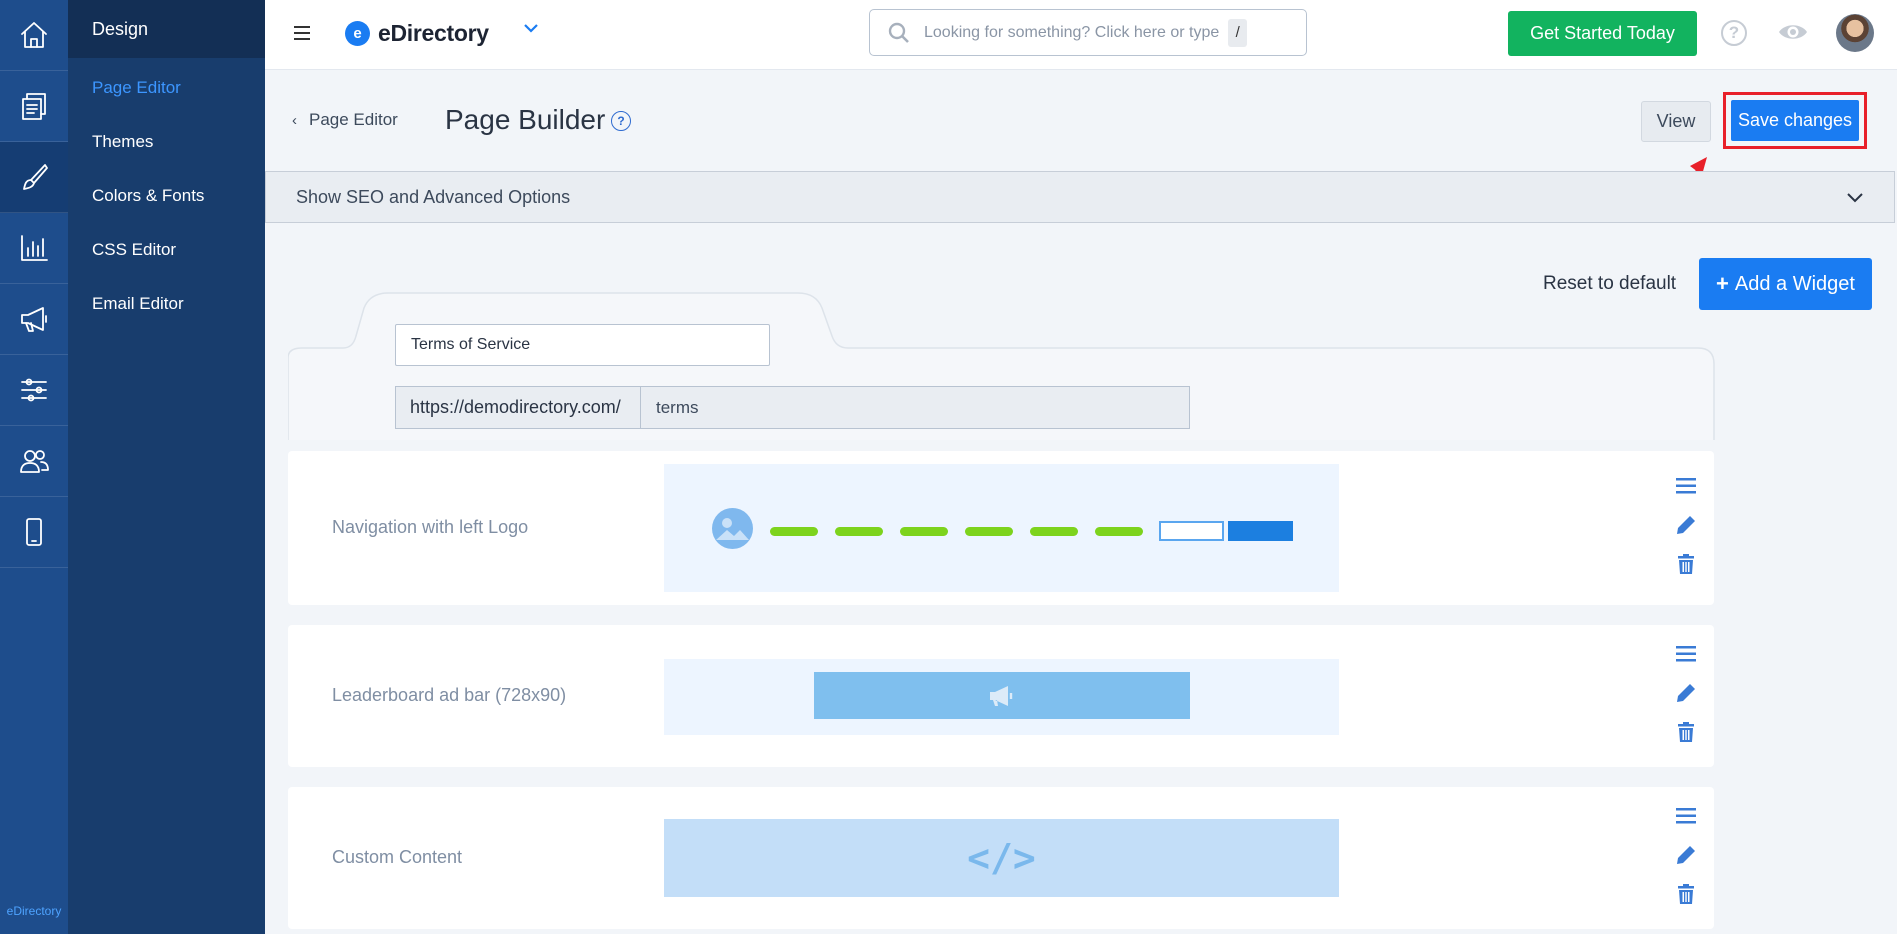 The width and height of the screenshot is (1897, 934). I want to click on ad-banner-placeholder, so click(1002, 695).